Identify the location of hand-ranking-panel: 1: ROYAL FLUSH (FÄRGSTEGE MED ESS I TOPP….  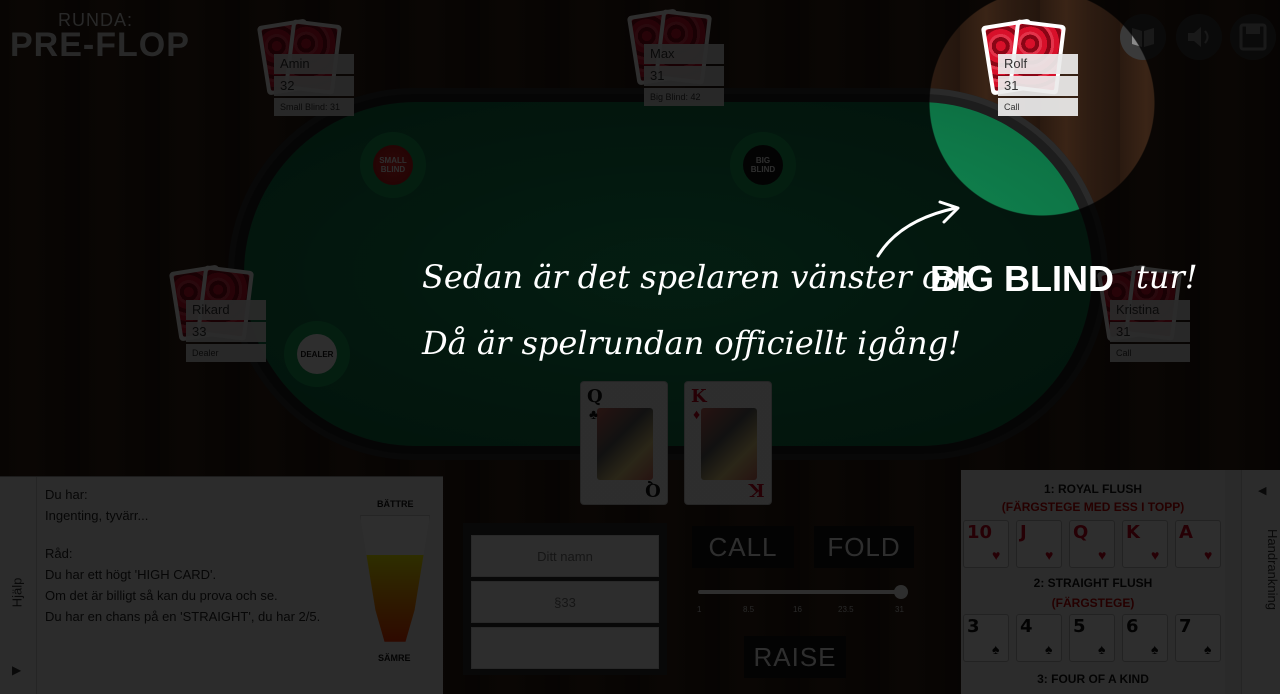
(1120, 582).